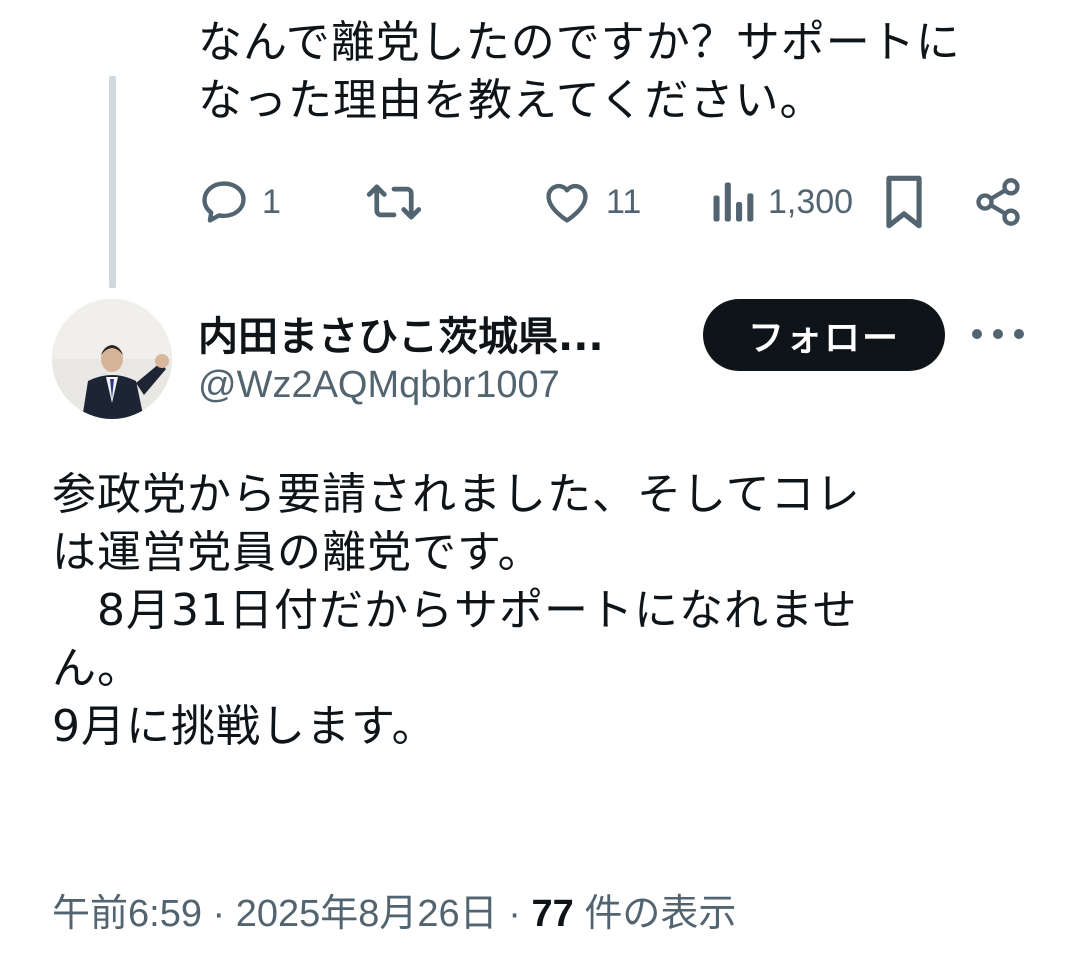  I want to click on parent-tweet-line: なんで離党したのですか？サポートに, so click(579, 42).